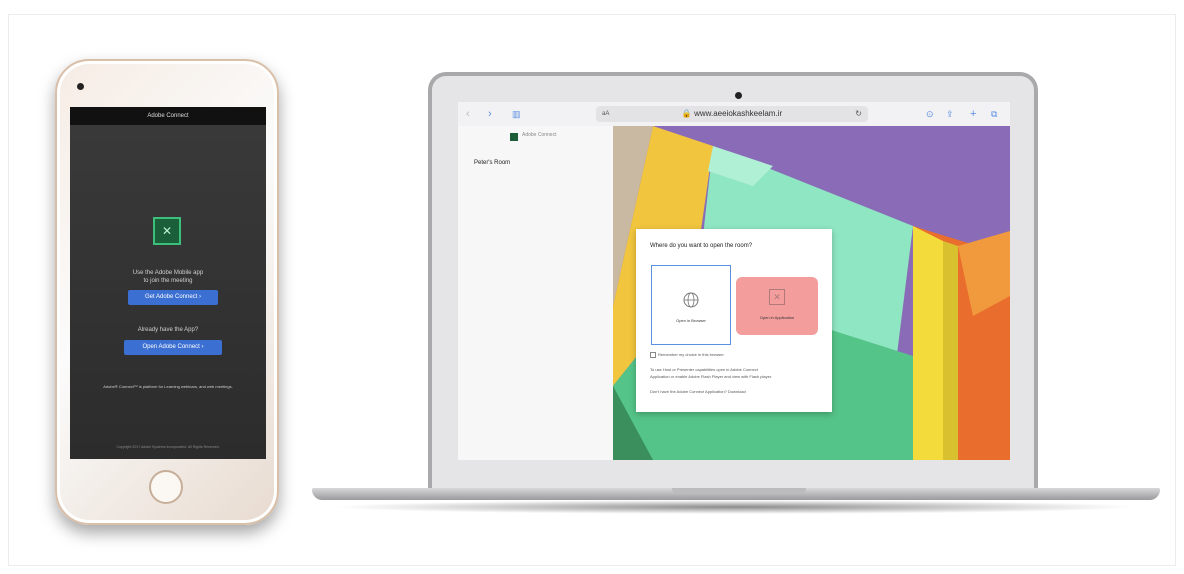  I want to click on sidebar-brand: Adobe Connect, so click(539, 135).